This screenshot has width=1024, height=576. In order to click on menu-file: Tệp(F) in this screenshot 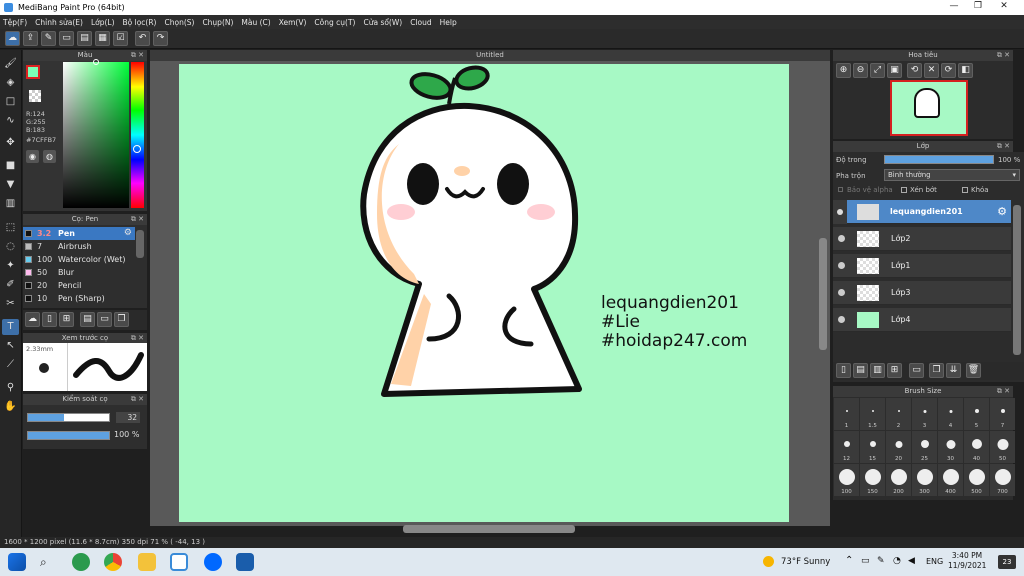, I will do `click(15, 22)`.